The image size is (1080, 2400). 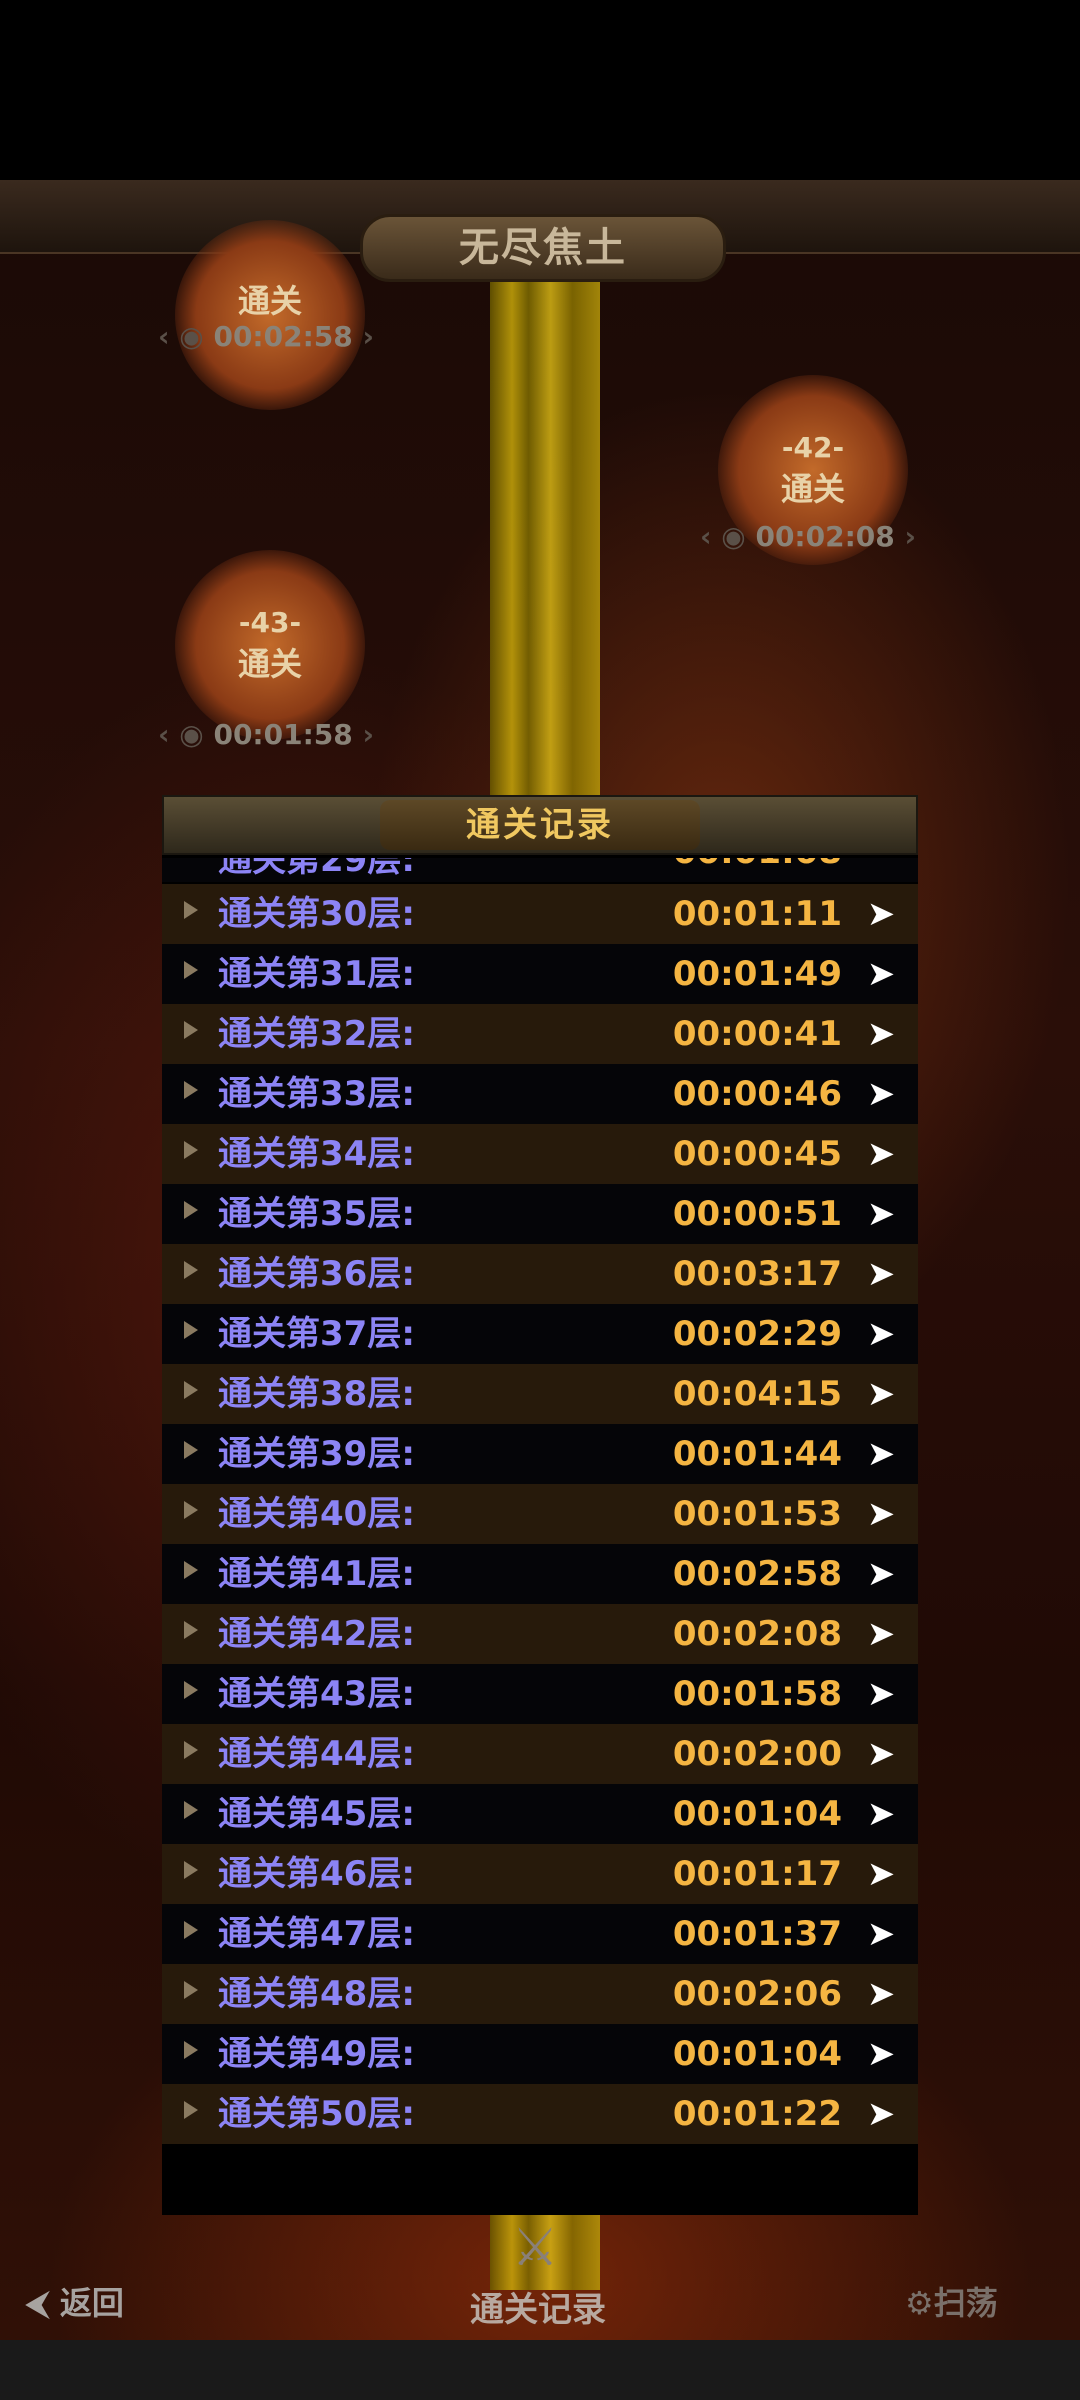 What do you see at coordinates (316, 1454) in the screenshot?
I see `floor-label: 通关第39层:` at bounding box center [316, 1454].